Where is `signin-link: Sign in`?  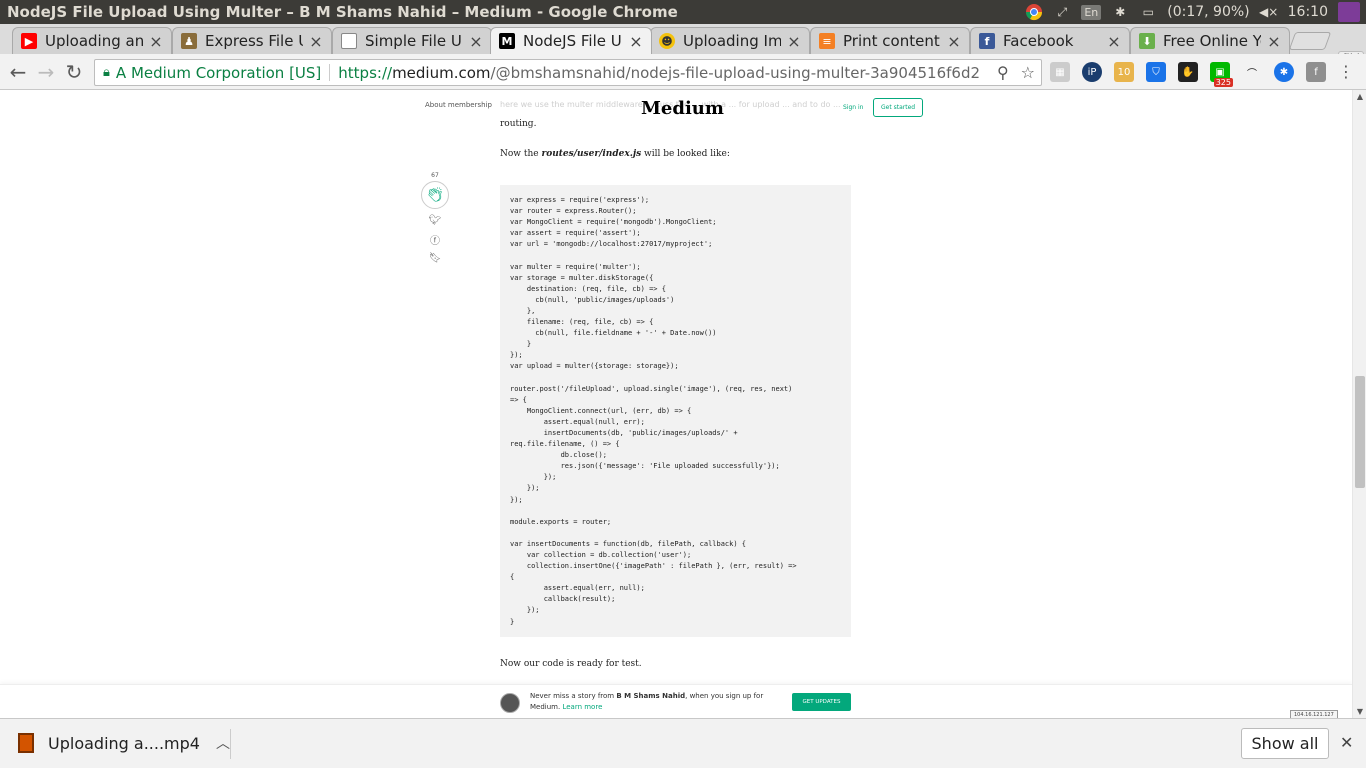 signin-link: Sign in is located at coordinates (853, 107).